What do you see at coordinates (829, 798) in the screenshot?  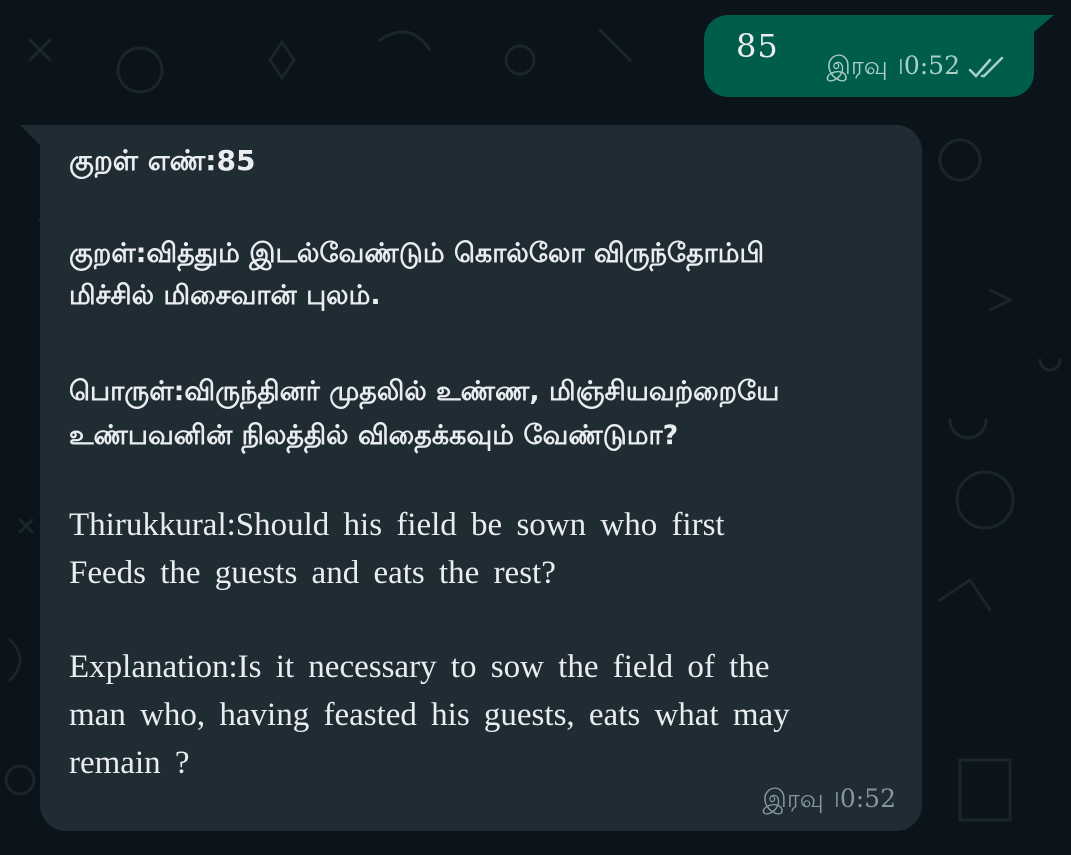 I see `incoming-message-time: இரவு ।0:52` at bounding box center [829, 798].